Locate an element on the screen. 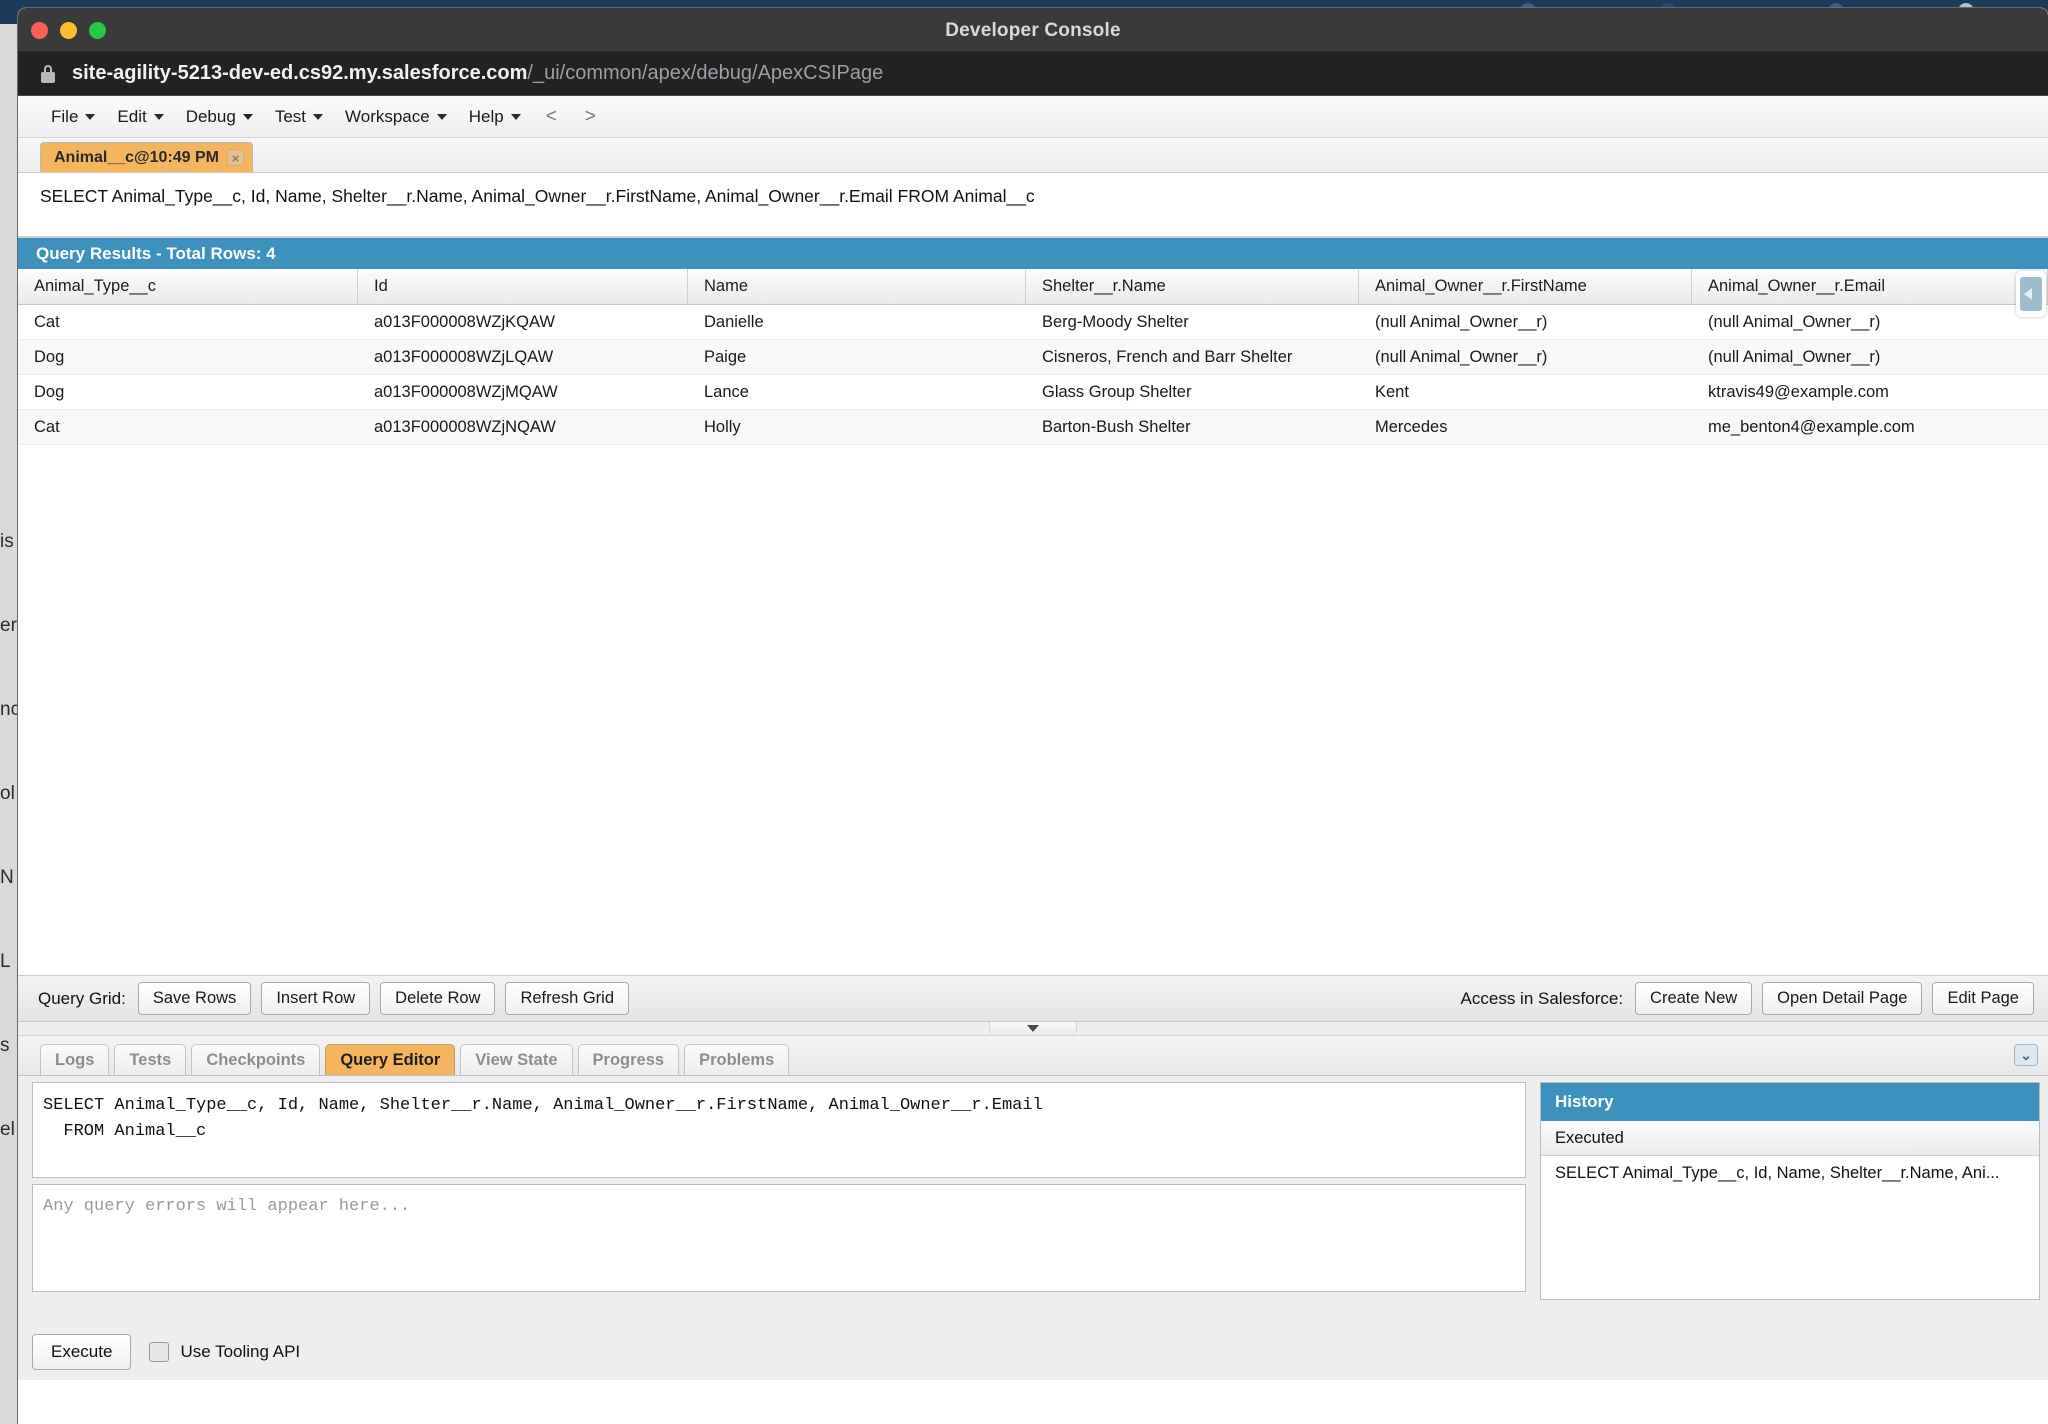 The height and width of the screenshot is (1424, 2048). query-grid-label: Query Grid: is located at coordinates (82, 998).